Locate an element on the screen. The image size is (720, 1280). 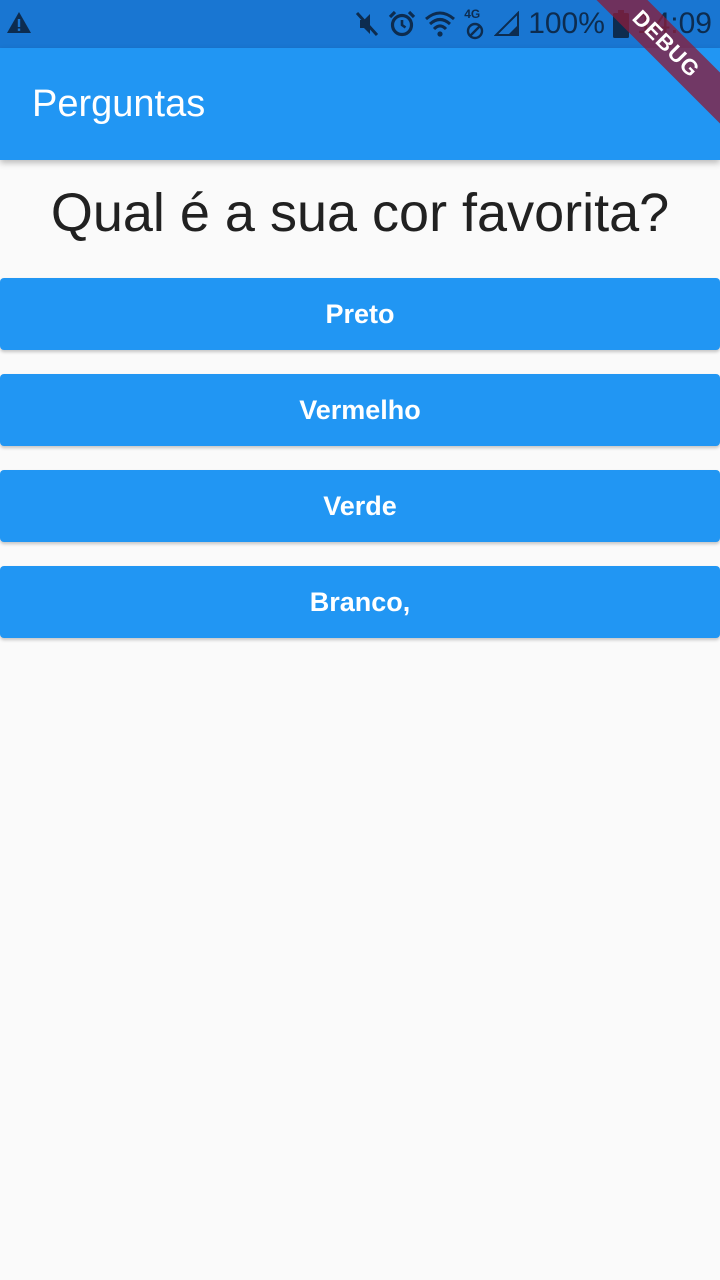
alarm-icon is located at coordinates (402, 24).